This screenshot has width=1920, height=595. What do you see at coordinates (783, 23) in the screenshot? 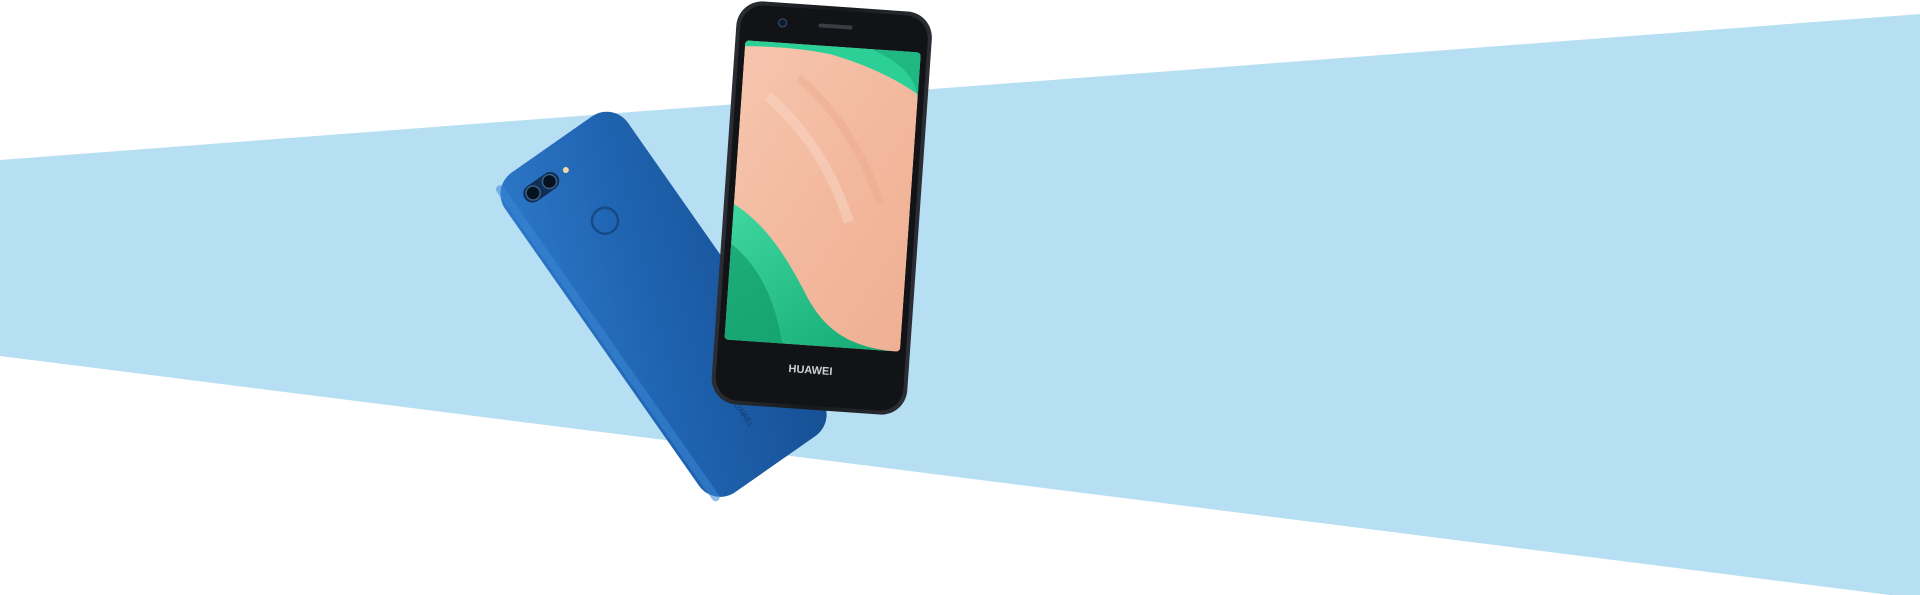
I see `front-camera-icon` at bounding box center [783, 23].